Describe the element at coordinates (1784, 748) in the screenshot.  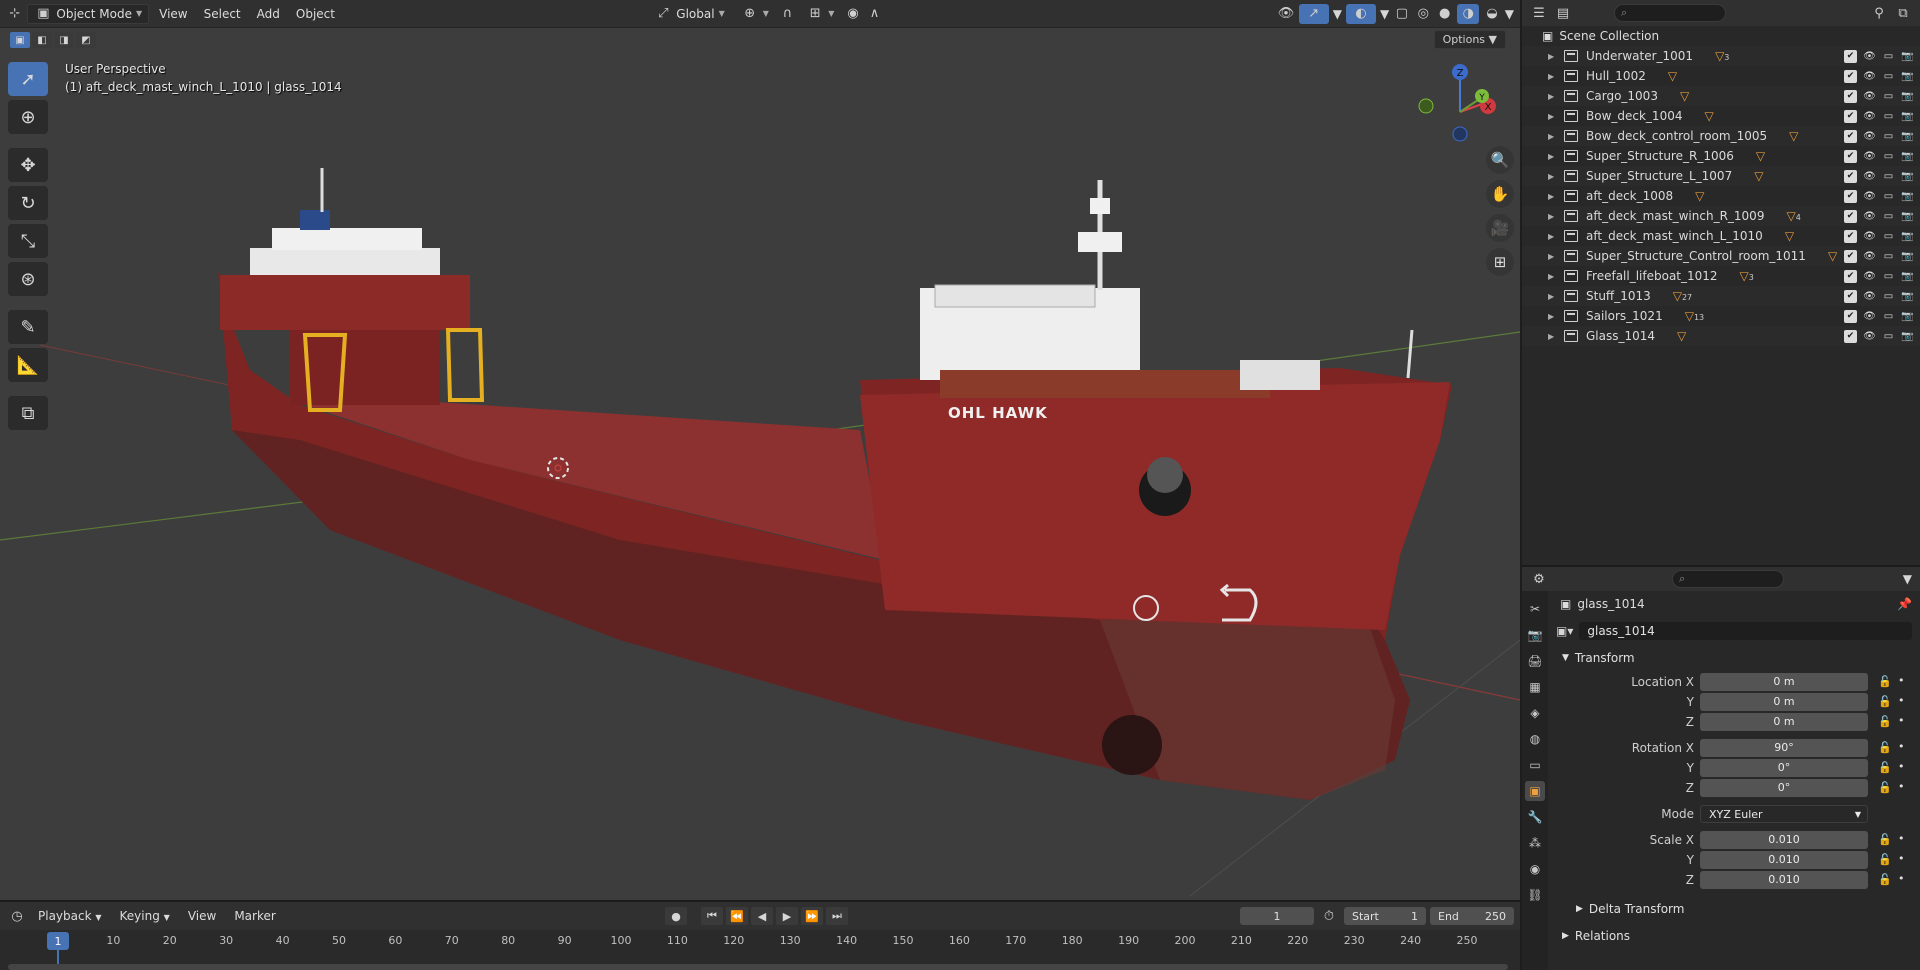
I see `rotation-x-field: 90°` at that location.